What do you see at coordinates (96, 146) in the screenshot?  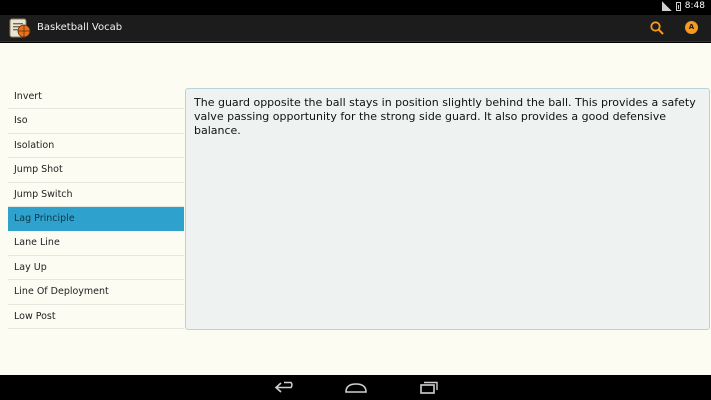 I see `word-item-isolation: Isolation` at bounding box center [96, 146].